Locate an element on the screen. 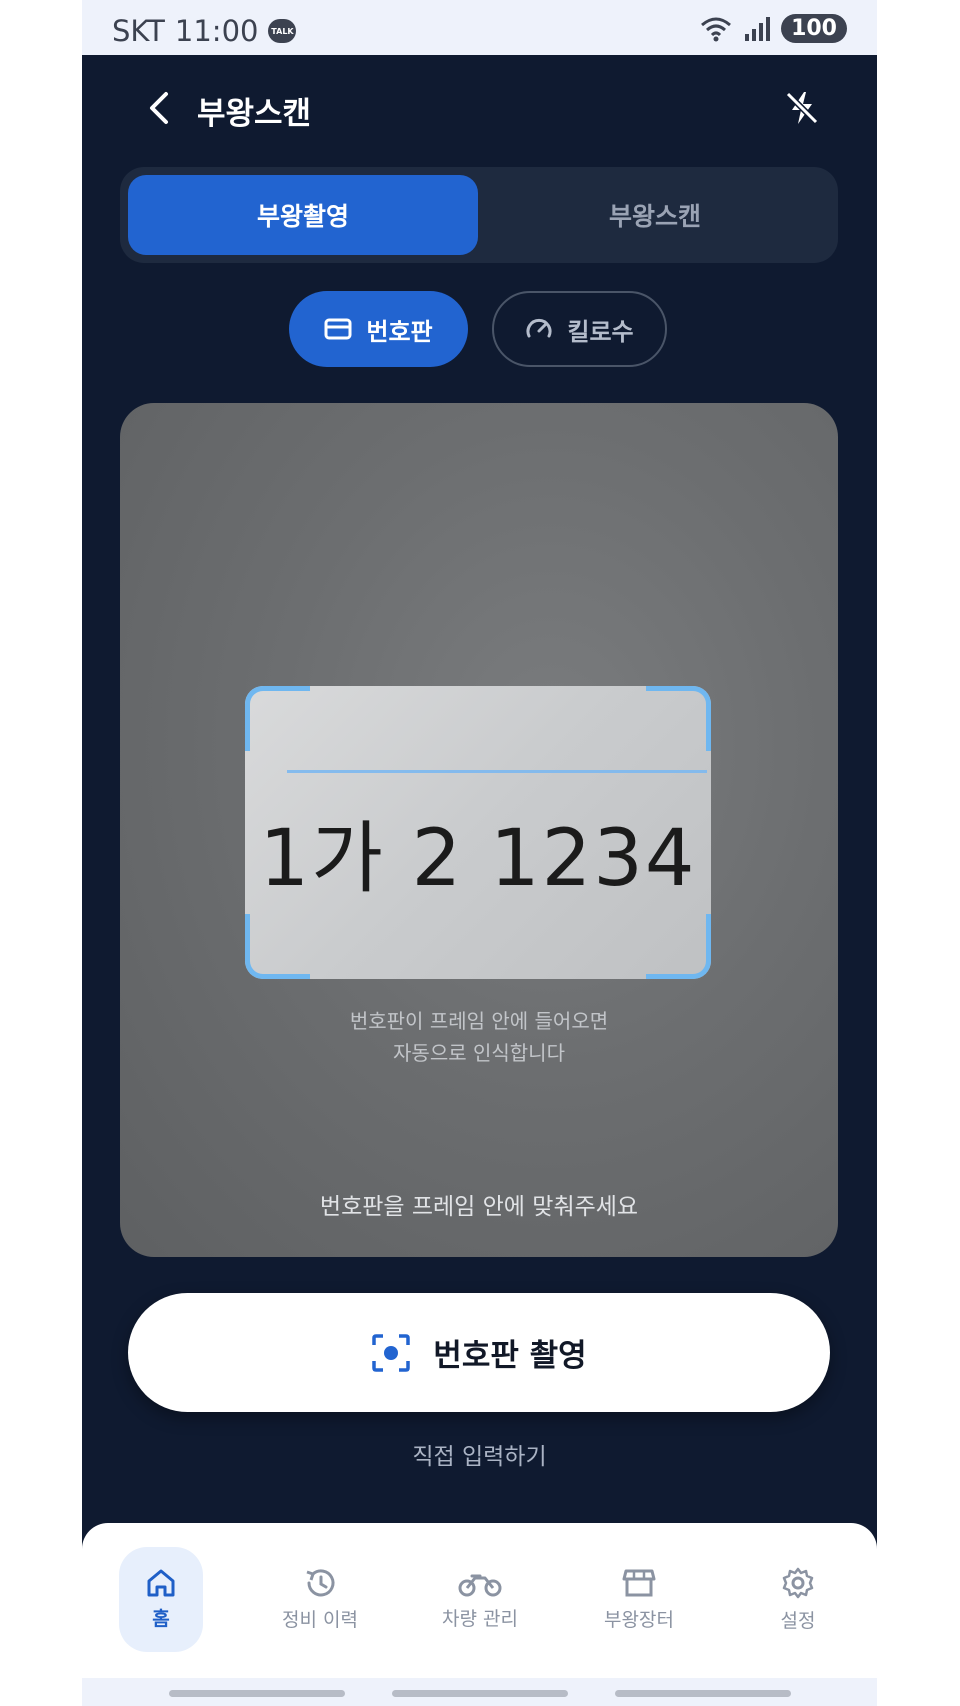  history-icon is located at coordinates (320, 1583).